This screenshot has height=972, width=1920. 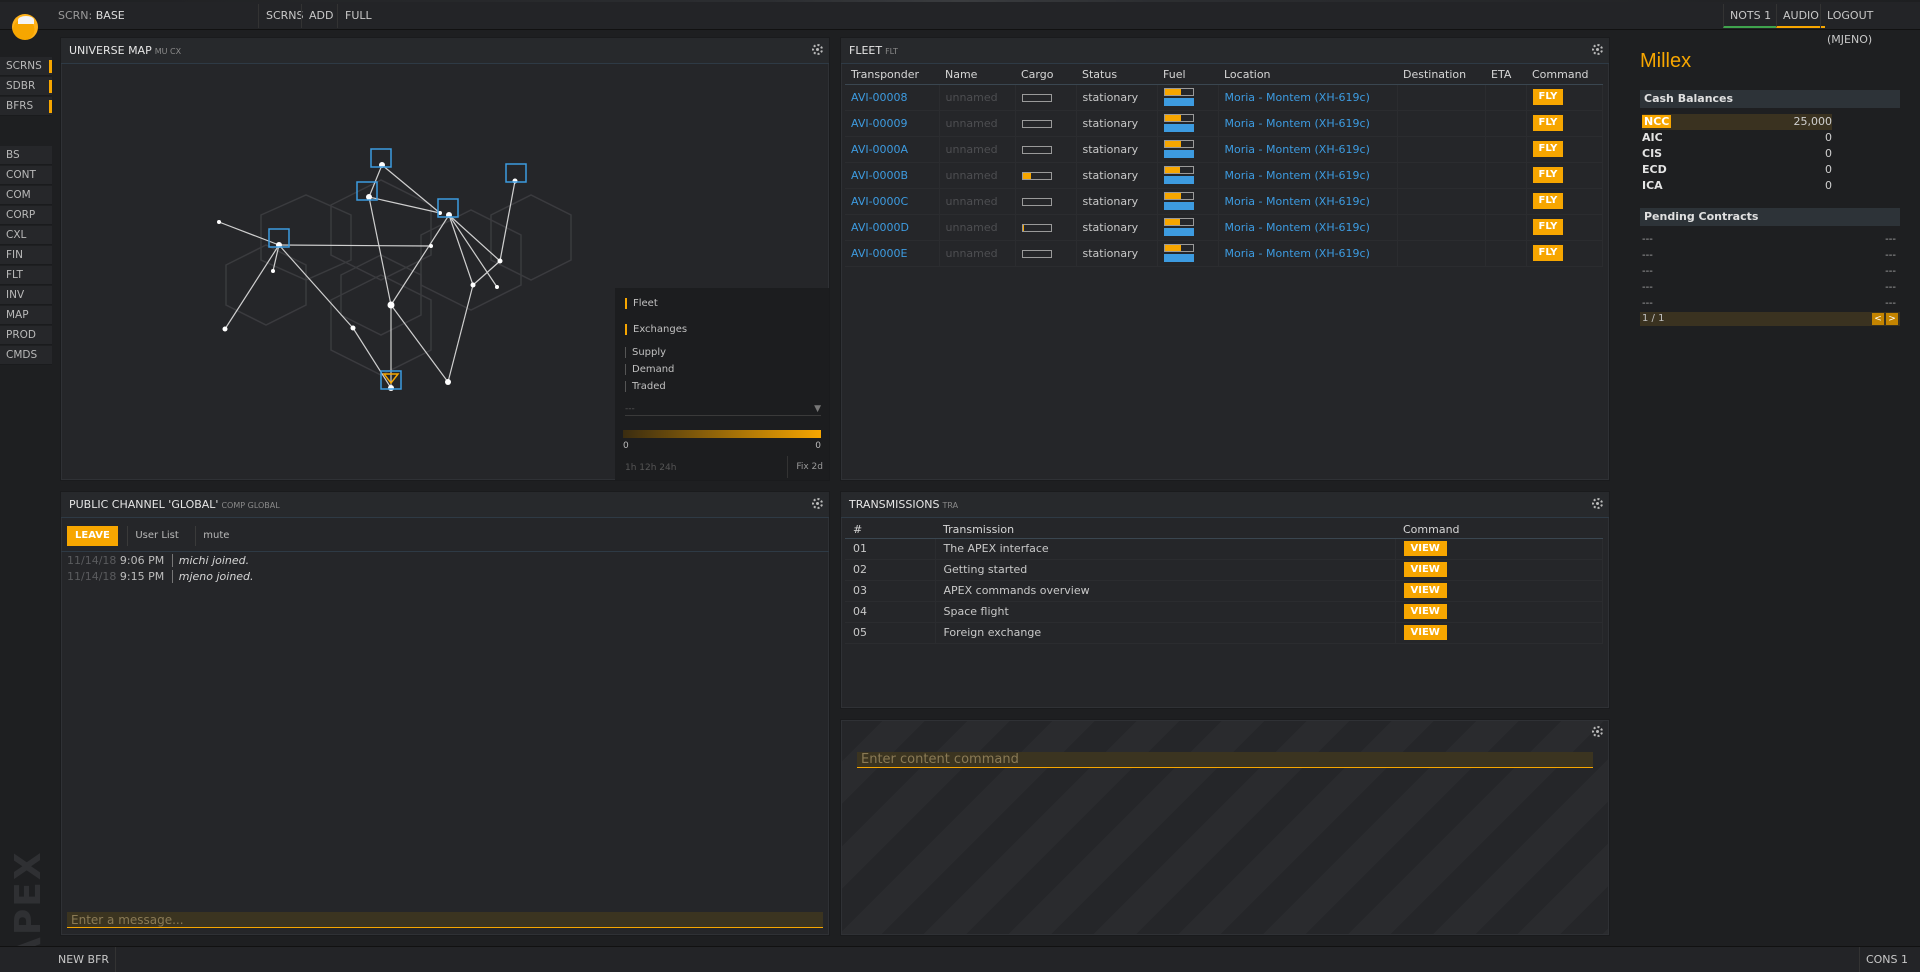 I want to click on sidebar-item-bs: BS, so click(x=26, y=155).